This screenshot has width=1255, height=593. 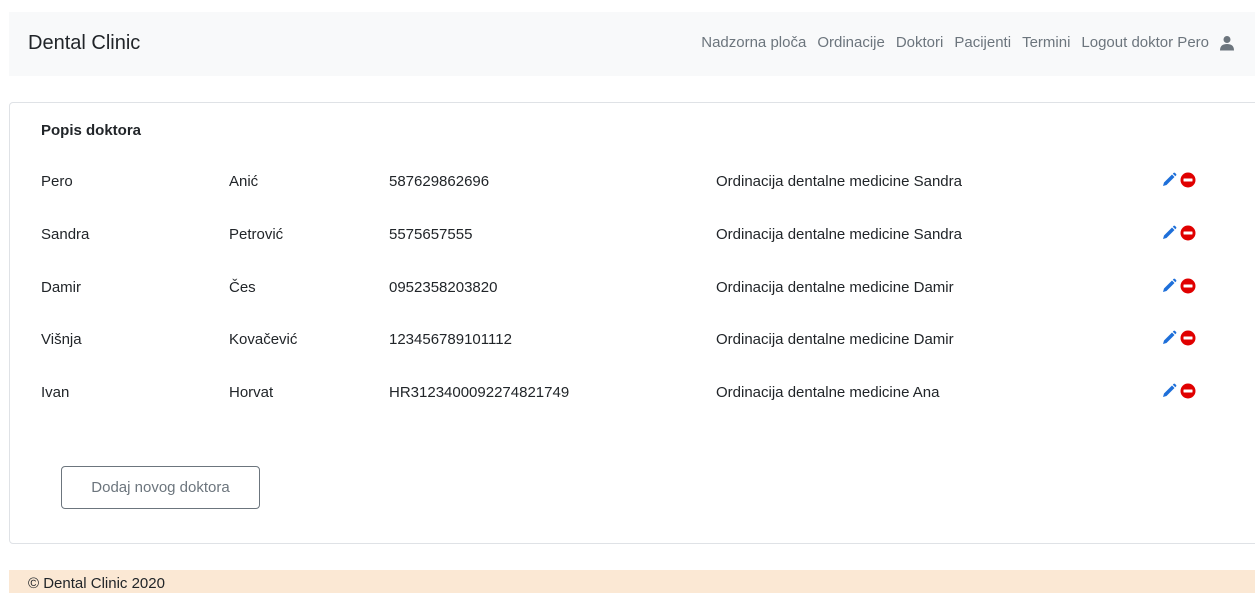 I want to click on doctor-first-name: Pero, so click(x=57, y=181).